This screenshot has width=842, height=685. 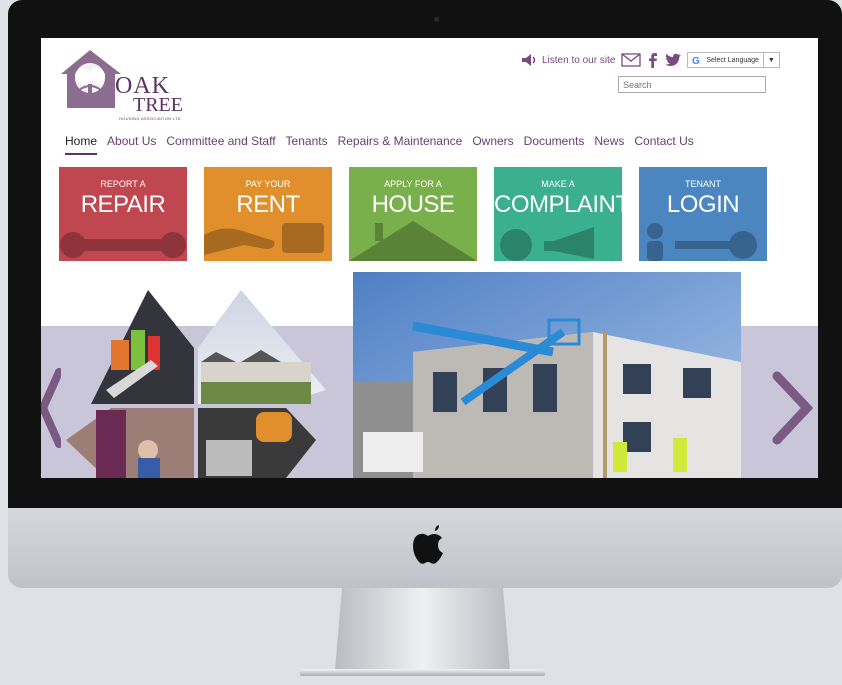 I want to click on nav-item-home: Home, so click(x=81, y=144).